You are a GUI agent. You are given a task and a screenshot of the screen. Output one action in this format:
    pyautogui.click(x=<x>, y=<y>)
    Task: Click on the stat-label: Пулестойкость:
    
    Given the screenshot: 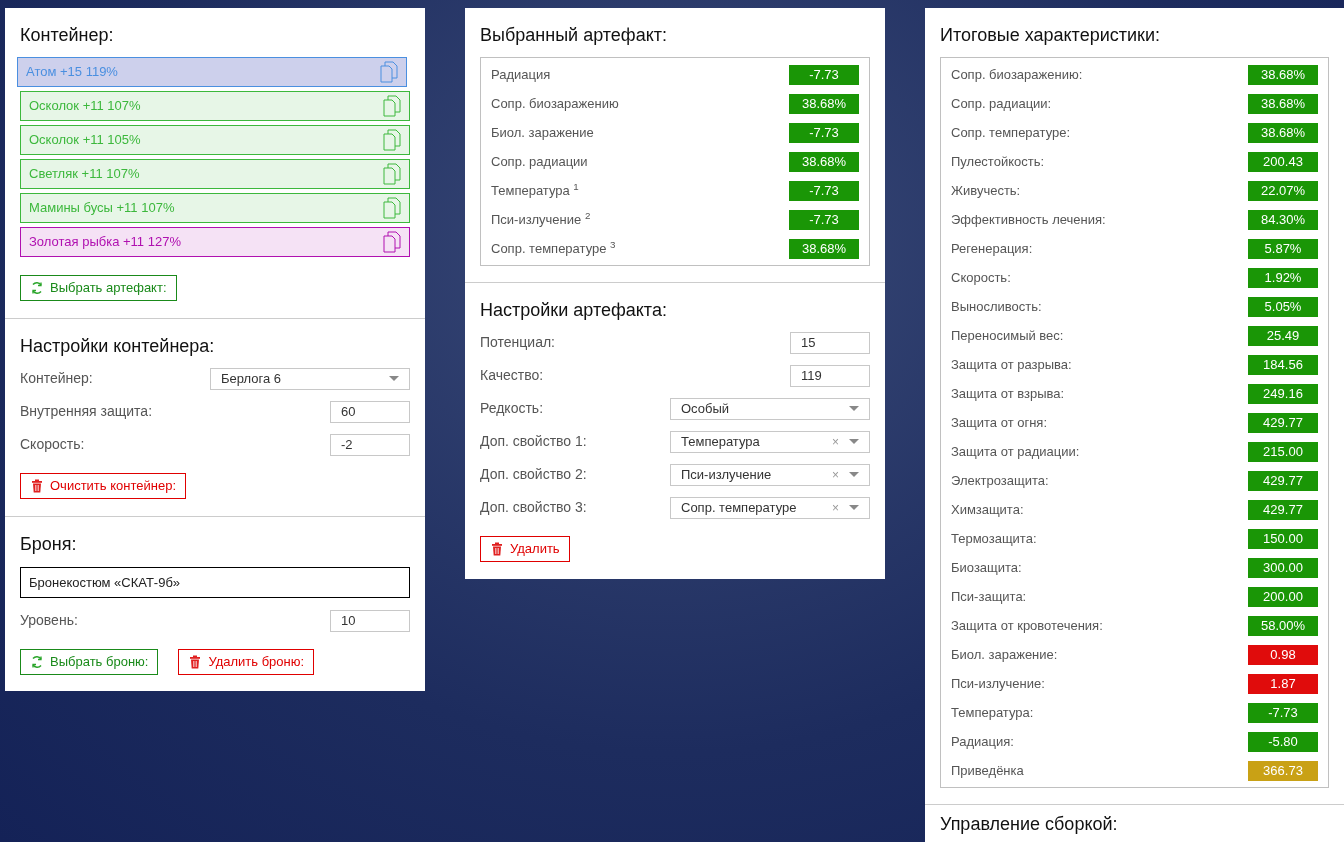 What is the action you would take?
    pyautogui.click(x=998, y=161)
    